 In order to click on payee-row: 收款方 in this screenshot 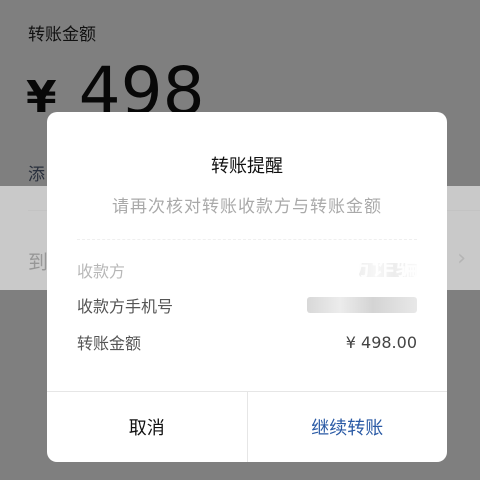, I will do `click(247, 270)`.